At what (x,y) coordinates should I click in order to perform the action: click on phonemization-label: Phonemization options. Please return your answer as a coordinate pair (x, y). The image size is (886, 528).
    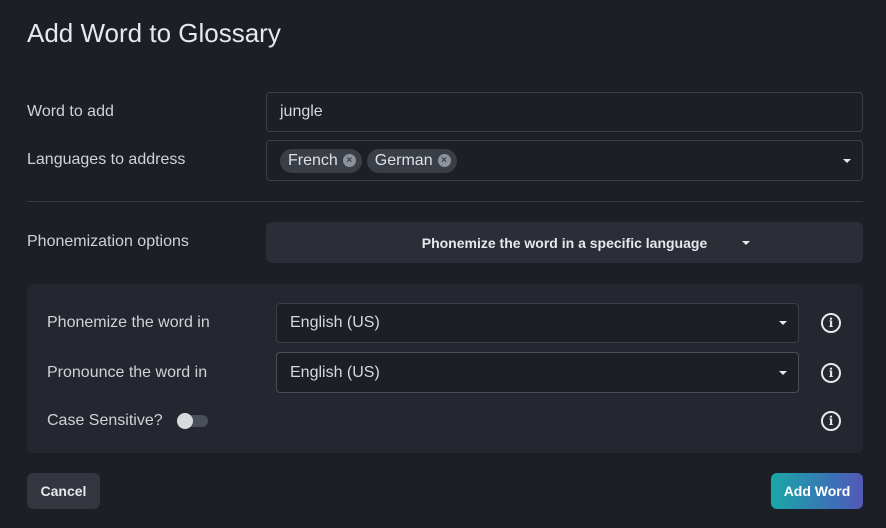
    Looking at the image, I should click on (108, 241).